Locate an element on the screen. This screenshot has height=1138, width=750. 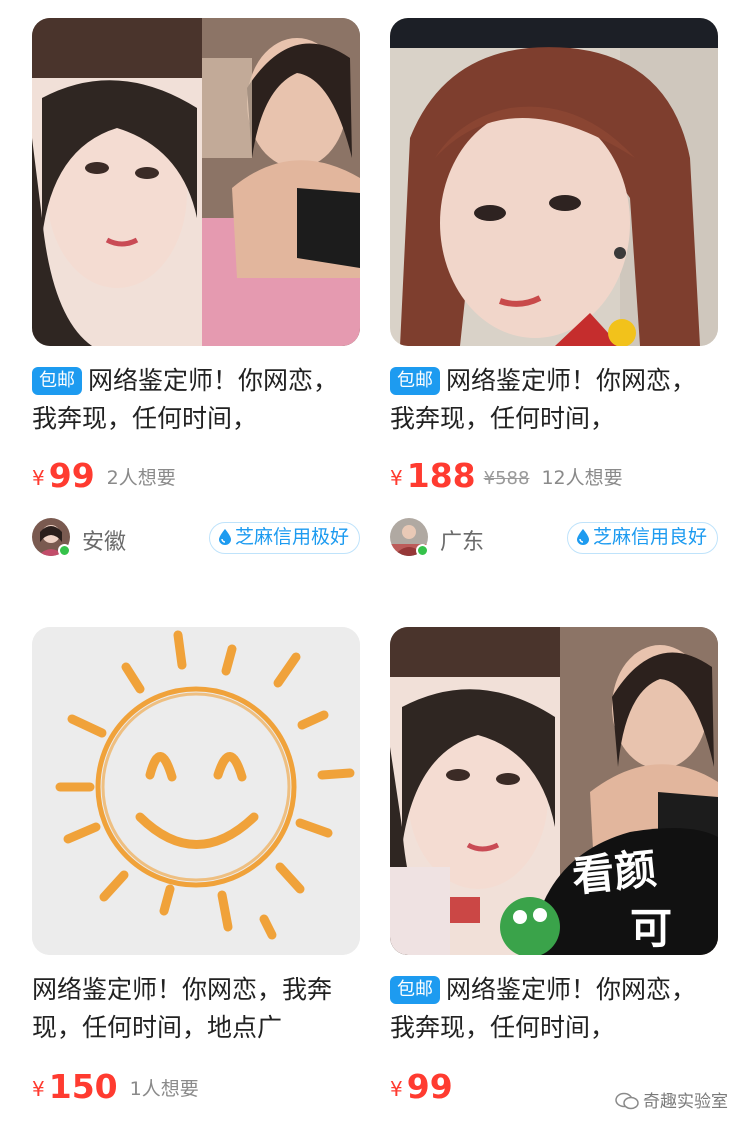
price: 188 is located at coordinates (441, 475).